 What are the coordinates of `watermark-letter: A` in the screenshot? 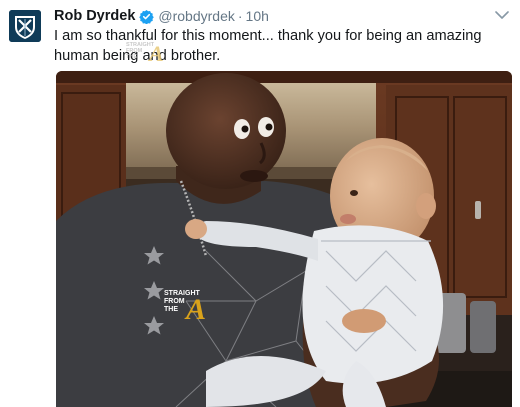 It's located at (195, 307).